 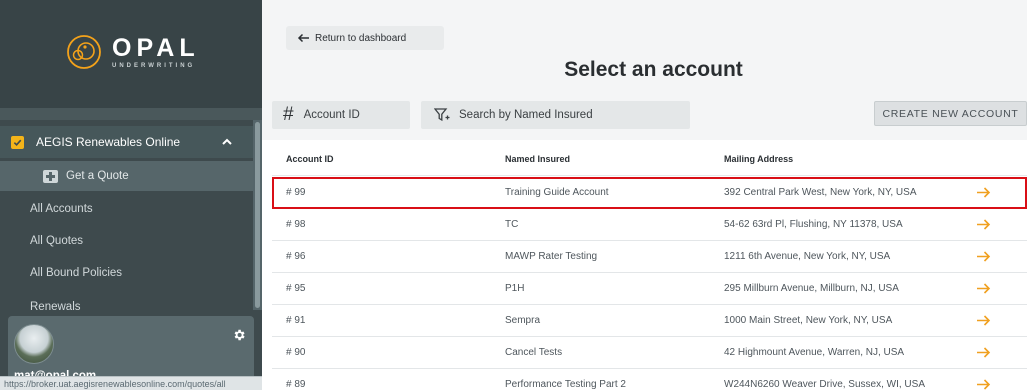 I want to click on sidebar-divider, so click(x=131, y=114).